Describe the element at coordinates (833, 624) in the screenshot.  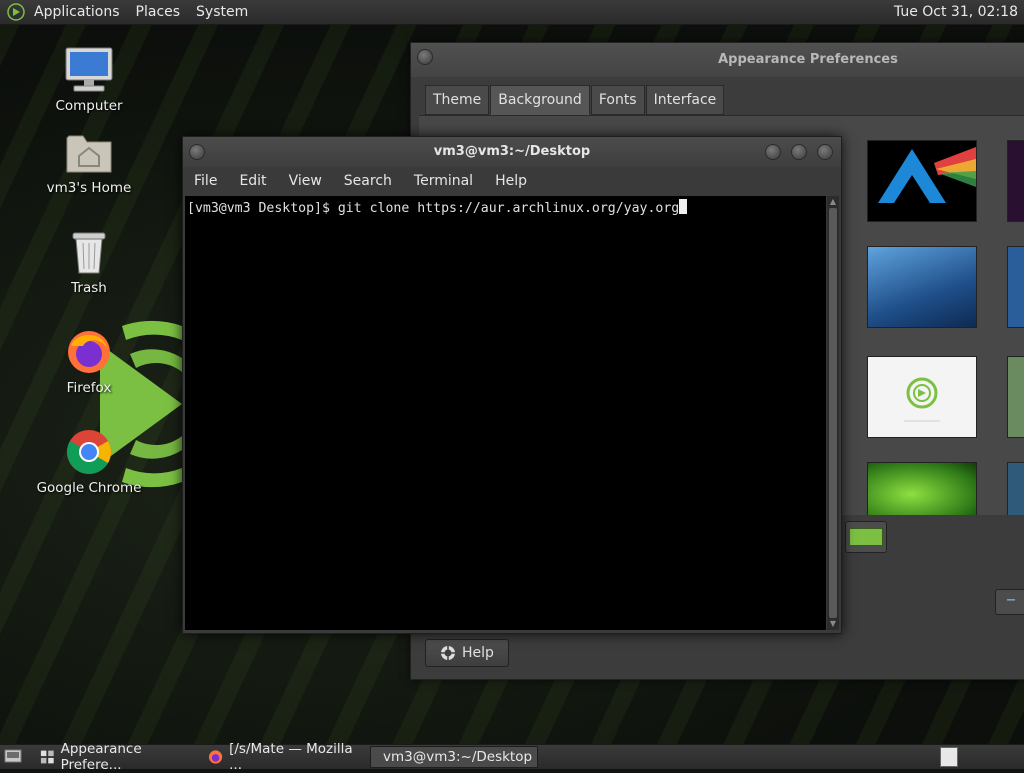
I see `scroll-down-icon: ▼` at that location.